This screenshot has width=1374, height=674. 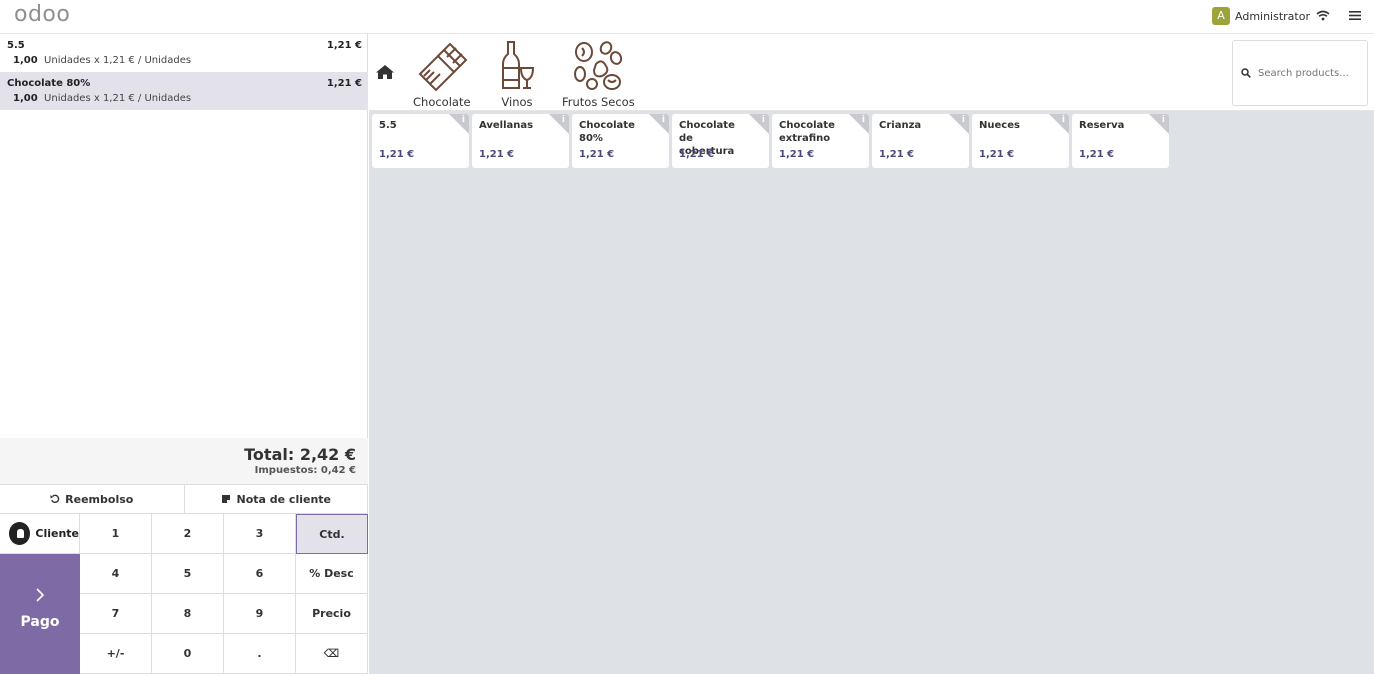 I want to click on payment-label: Pago, so click(x=40, y=622).